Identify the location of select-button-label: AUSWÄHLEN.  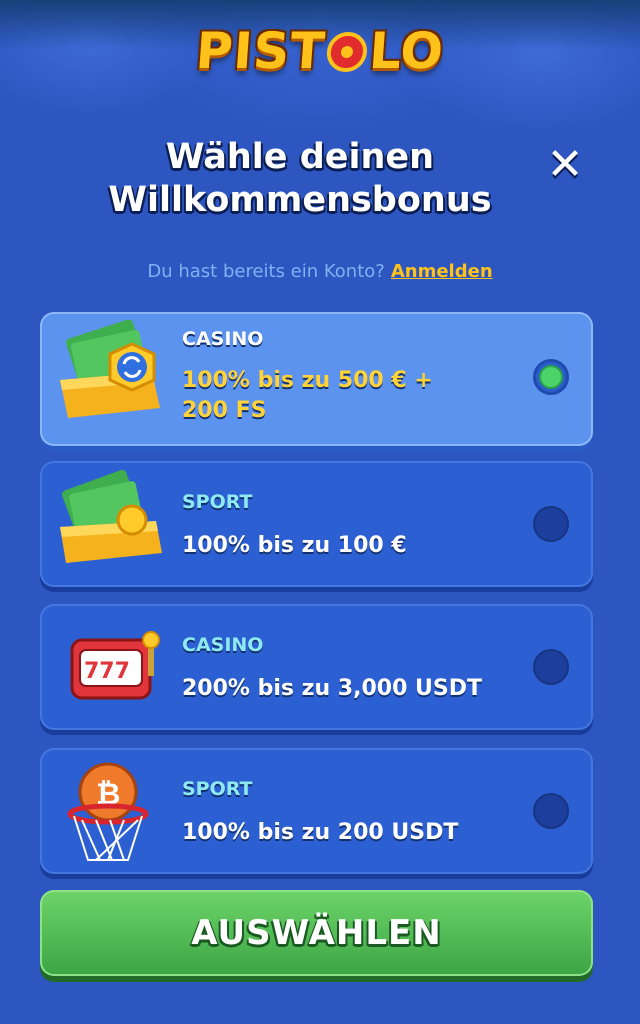
(316, 933).